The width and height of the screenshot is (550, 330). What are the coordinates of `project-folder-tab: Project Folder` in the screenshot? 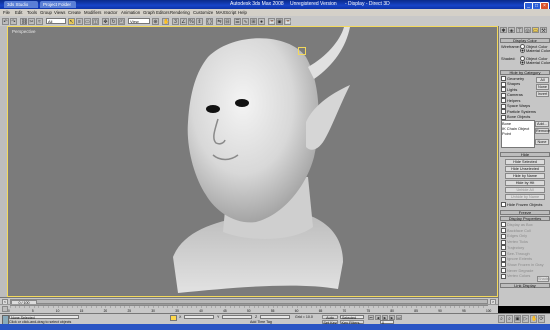 It's located at (58, 4).